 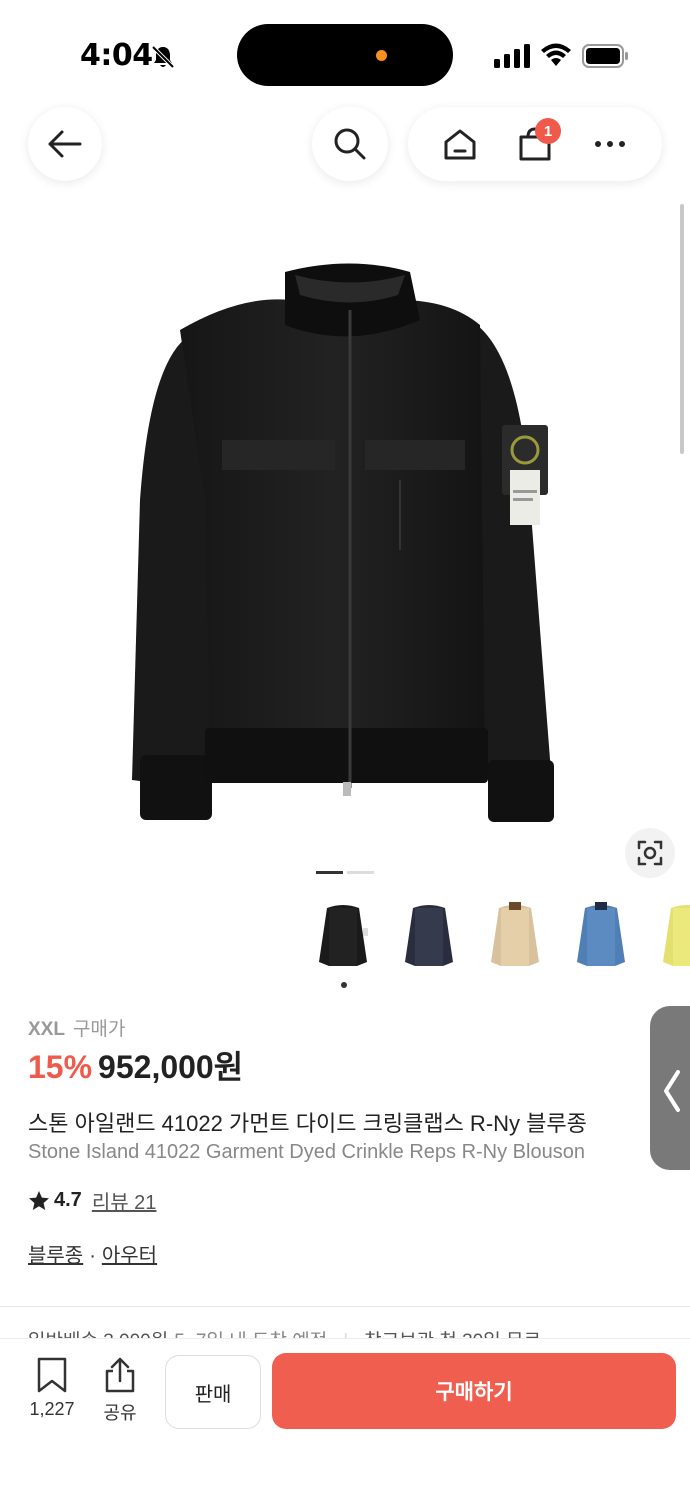 What do you see at coordinates (474, 1391) in the screenshot?
I see `buy-button: 구매하기` at bounding box center [474, 1391].